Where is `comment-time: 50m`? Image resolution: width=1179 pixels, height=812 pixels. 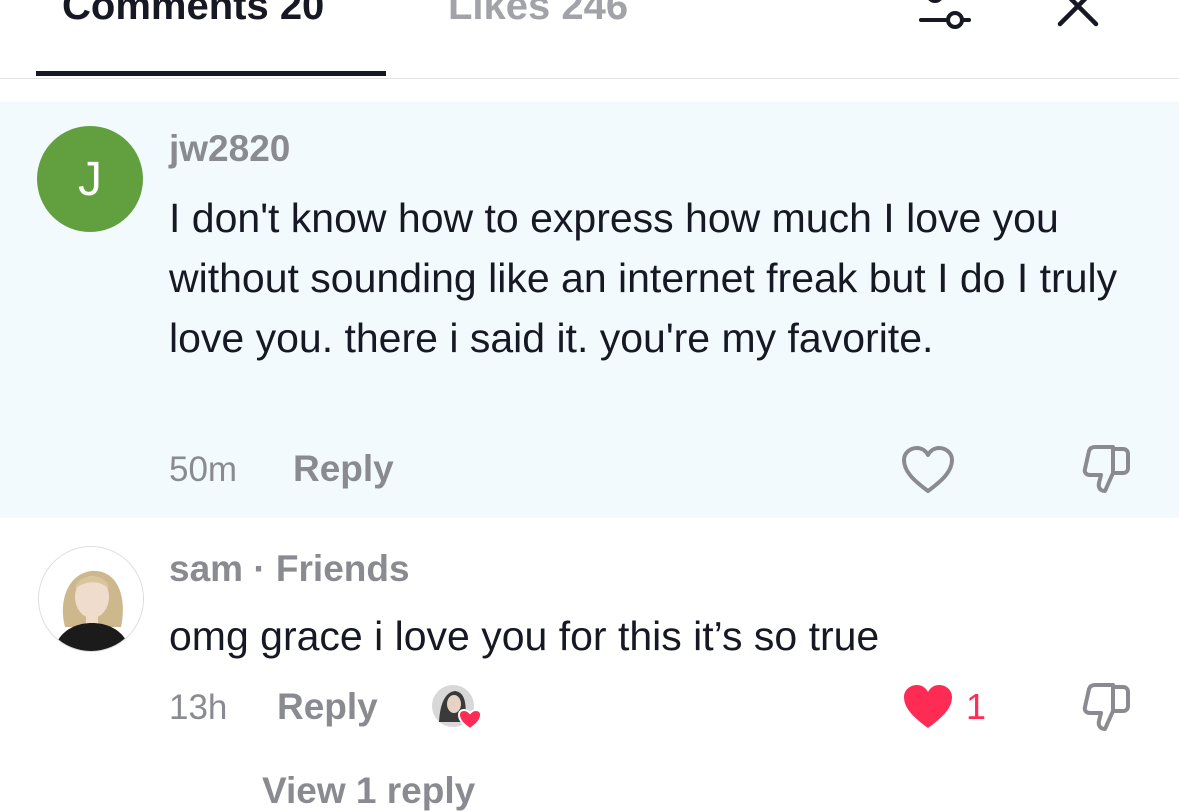 comment-time: 50m is located at coordinates (203, 469).